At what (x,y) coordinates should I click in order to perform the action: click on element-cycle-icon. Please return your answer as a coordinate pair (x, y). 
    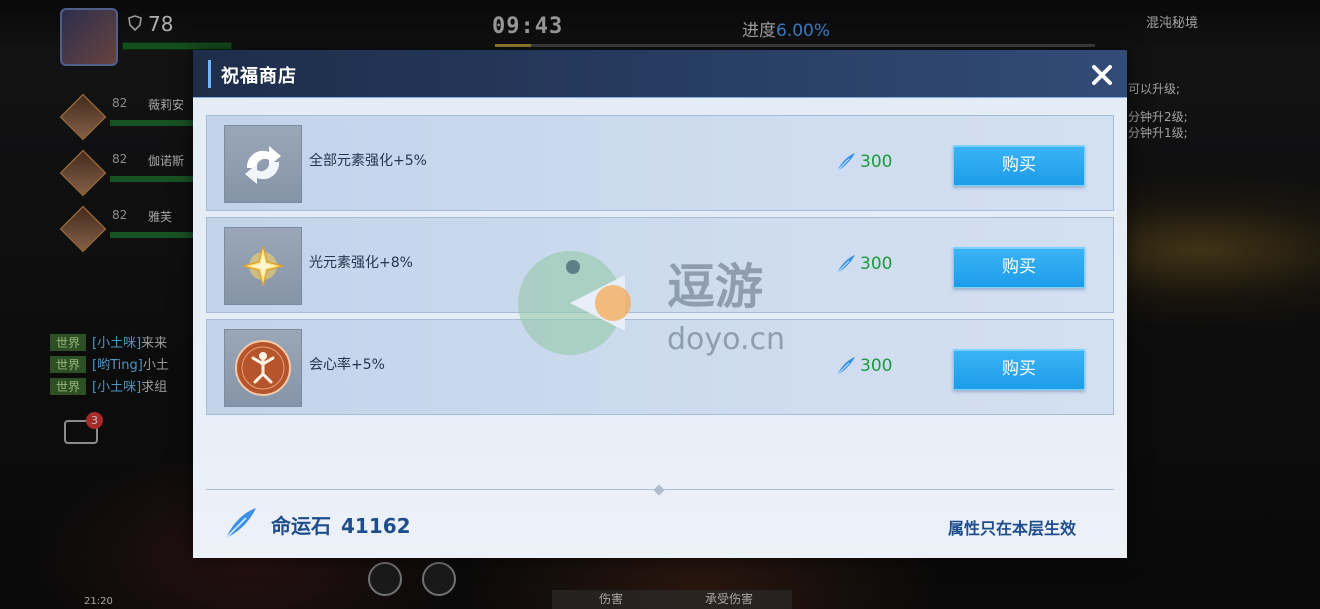
    Looking at the image, I should click on (263, 165).